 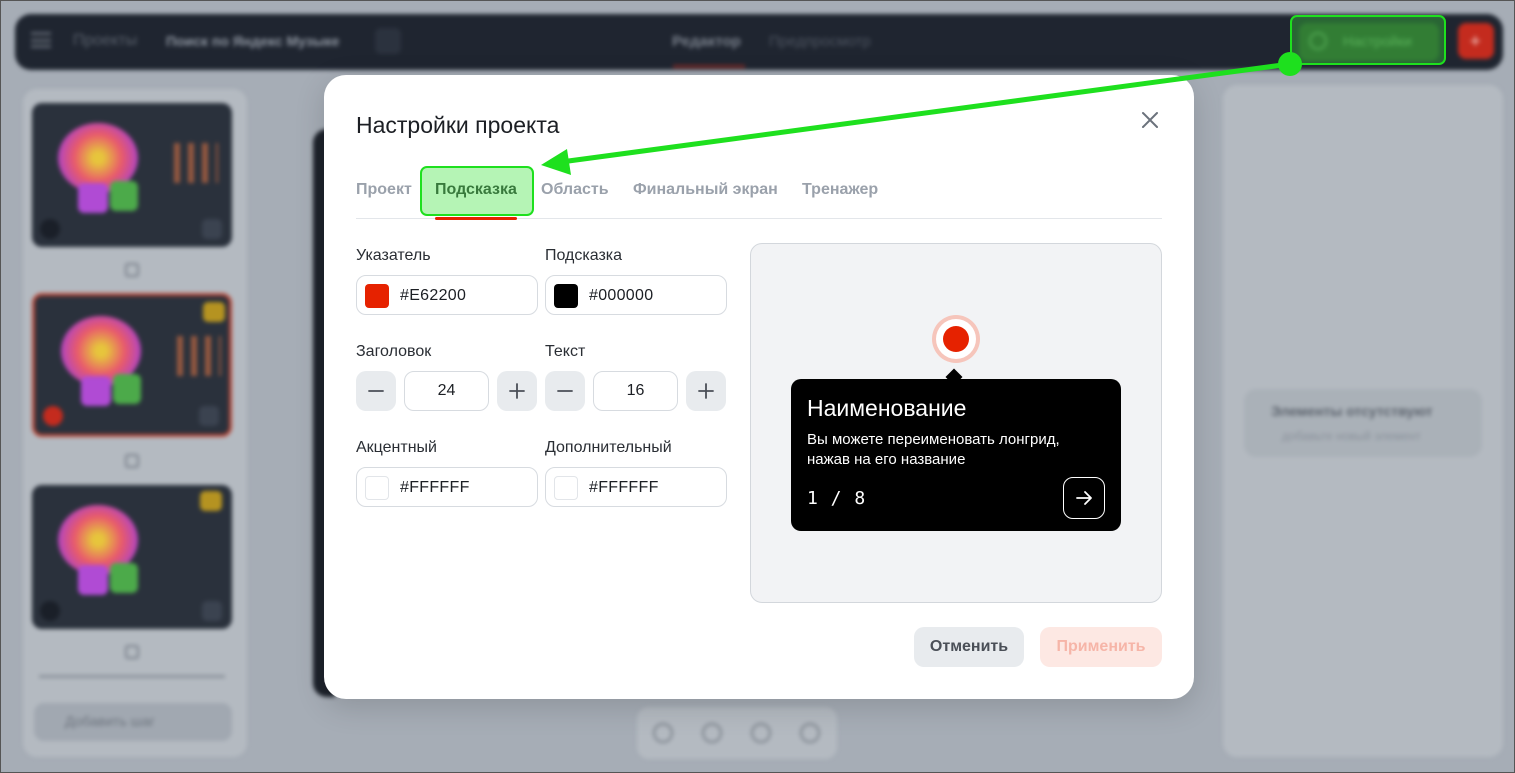 What do you see at coordinates (105, 41) in the screenshot?
I see `breadcrumb-projects: Проекты` at bounding box center [105, 41].